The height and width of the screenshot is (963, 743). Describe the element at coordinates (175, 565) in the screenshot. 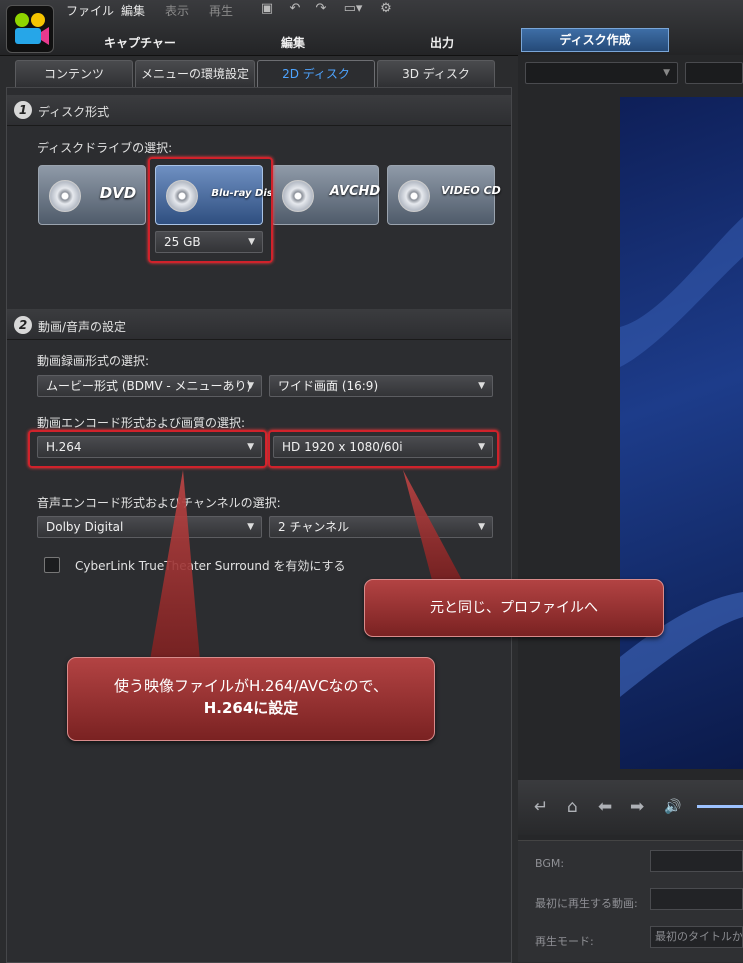

I see `callout-pointer-codec` at that location.